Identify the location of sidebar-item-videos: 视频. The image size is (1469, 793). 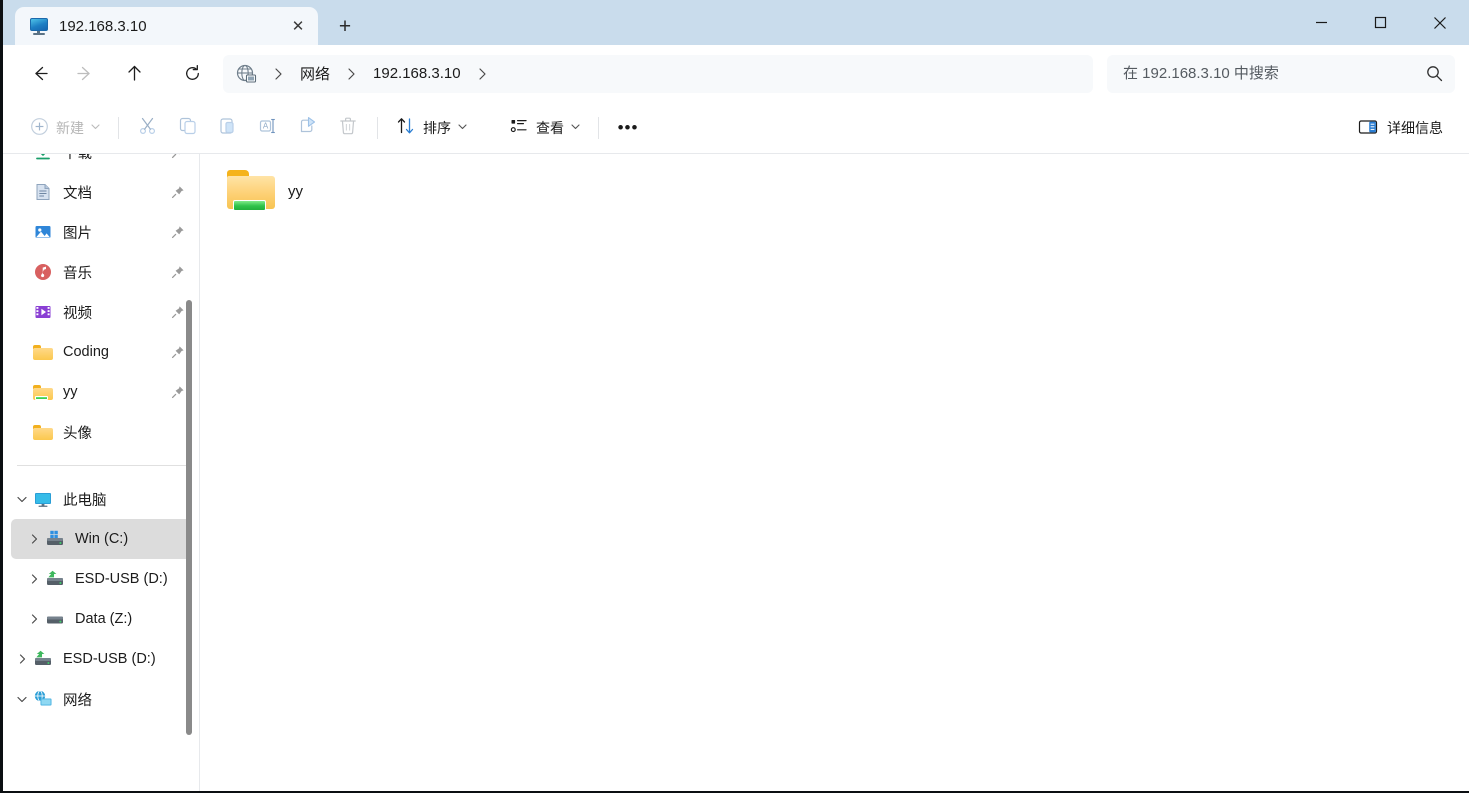
(101, 312).